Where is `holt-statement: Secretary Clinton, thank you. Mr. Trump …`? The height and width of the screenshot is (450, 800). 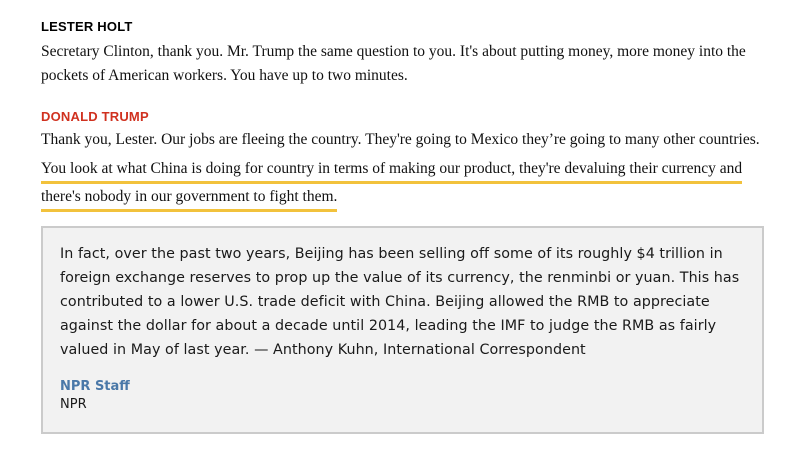
holt-statement: Secretary Clinton, thank you. Mr. Trump … is located at coordinates (393, 63).